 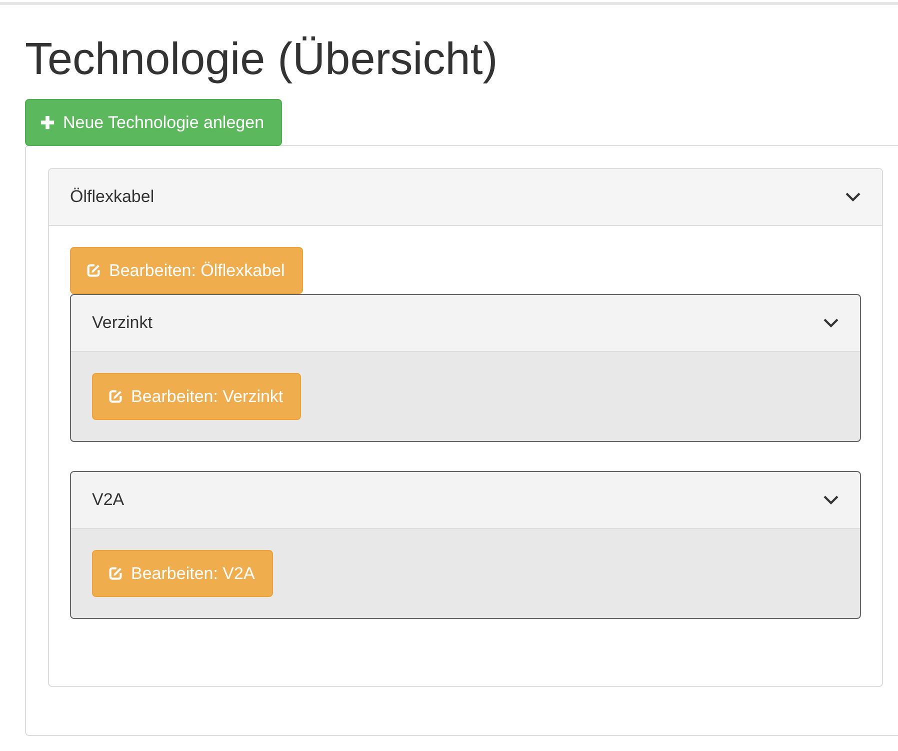 I want to click on plus-icon, so click(x=47, y=122).